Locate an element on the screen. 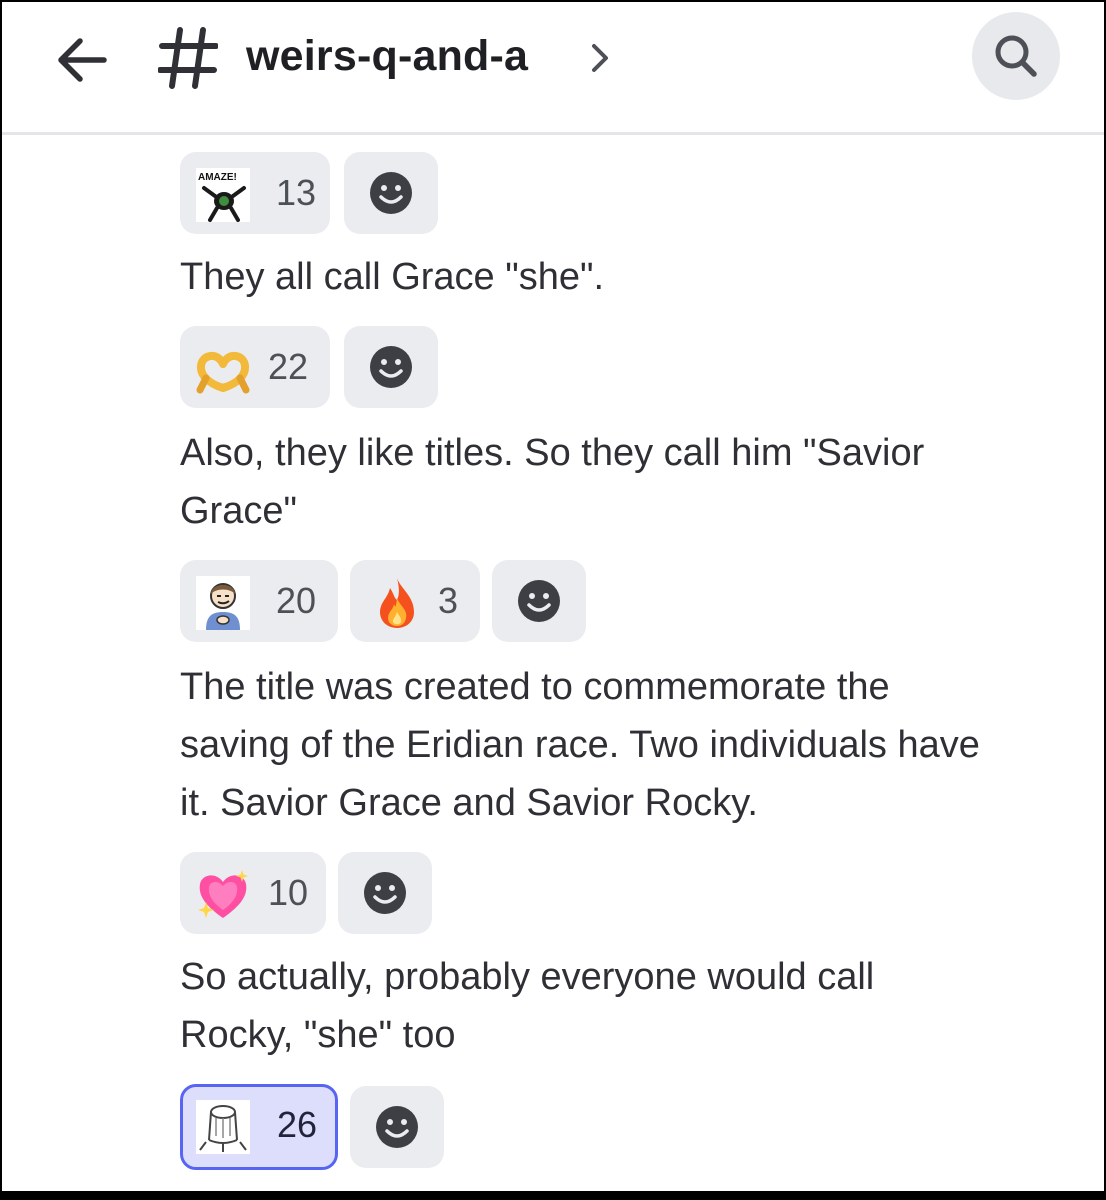 Image resolution: width=1106 pixels, height=1200 pixels. reaction-heart-hands: 22 is located at coordinates (255, 367).